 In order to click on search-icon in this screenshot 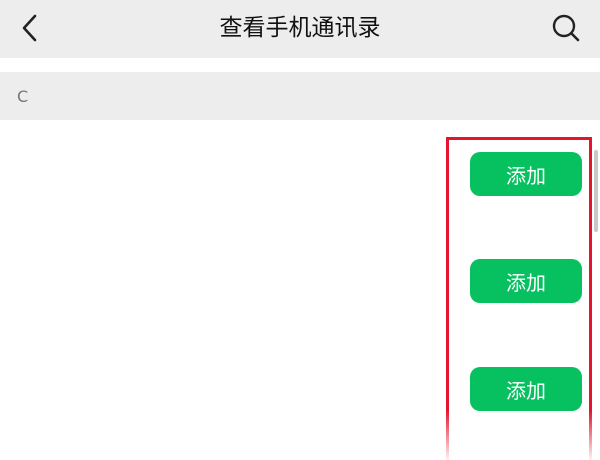, I will do `click(566, 28)`.